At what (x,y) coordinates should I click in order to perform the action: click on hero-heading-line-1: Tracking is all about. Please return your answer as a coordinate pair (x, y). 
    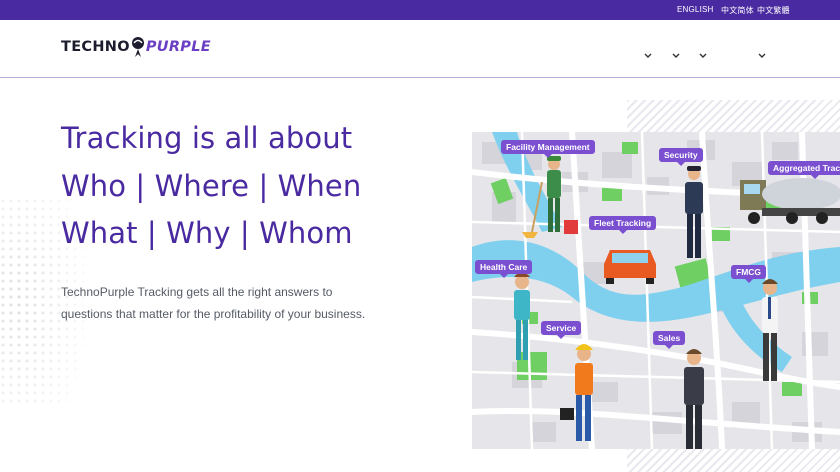
    Looking at the image, I should click on (207, 138).